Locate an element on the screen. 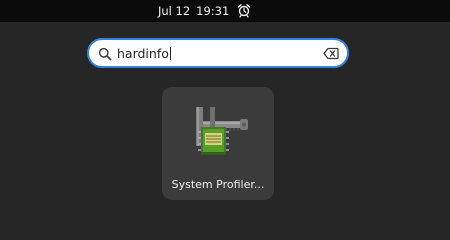 The width and height of the screenshot is (450, 240). text-caret is located at coordinates (170, 53).